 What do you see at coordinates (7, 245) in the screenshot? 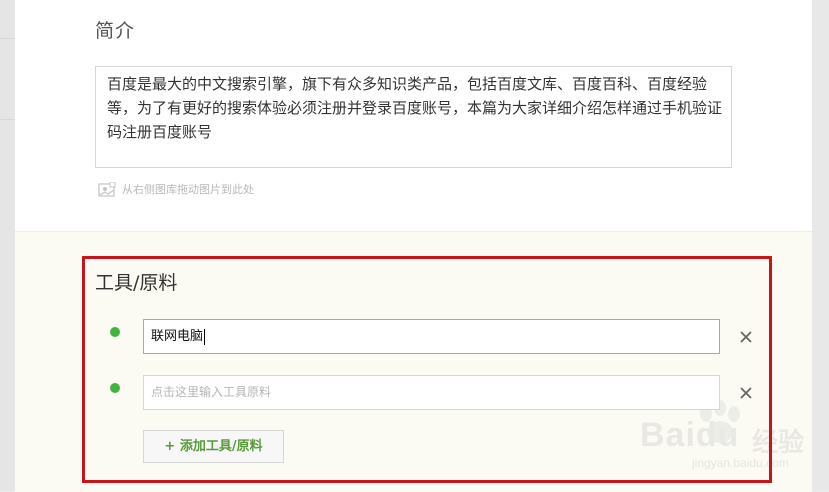
I see `left-gutter` at bounding box center [7, 245].